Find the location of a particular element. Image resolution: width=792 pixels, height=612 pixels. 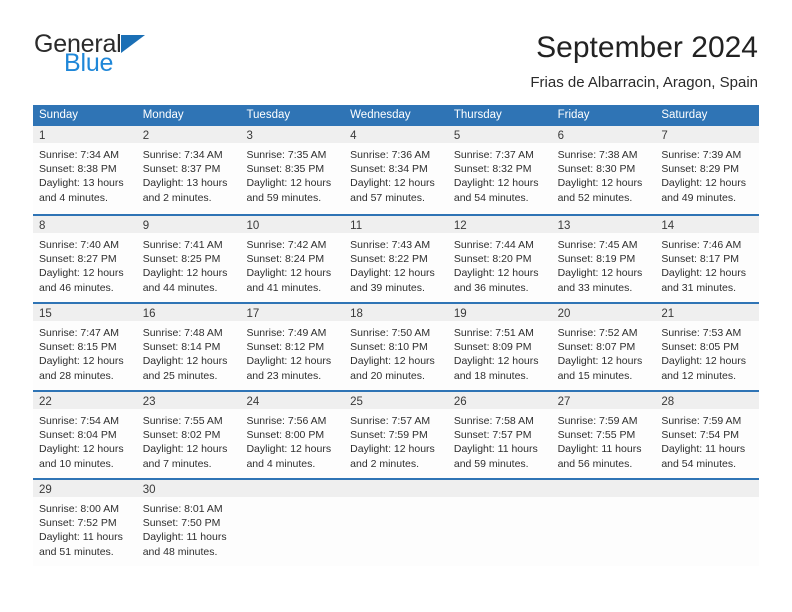

sunrise-text: Sunrise: 7:47 AM is located at coordinates (79, 333).